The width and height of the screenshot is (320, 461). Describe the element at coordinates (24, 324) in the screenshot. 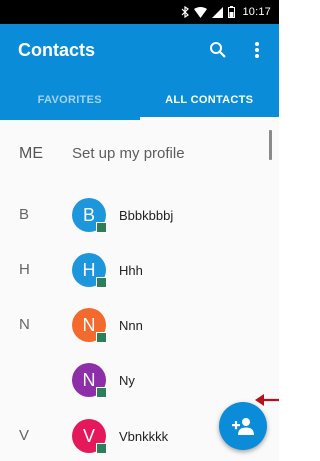

I see `section-letter: N` at that location.